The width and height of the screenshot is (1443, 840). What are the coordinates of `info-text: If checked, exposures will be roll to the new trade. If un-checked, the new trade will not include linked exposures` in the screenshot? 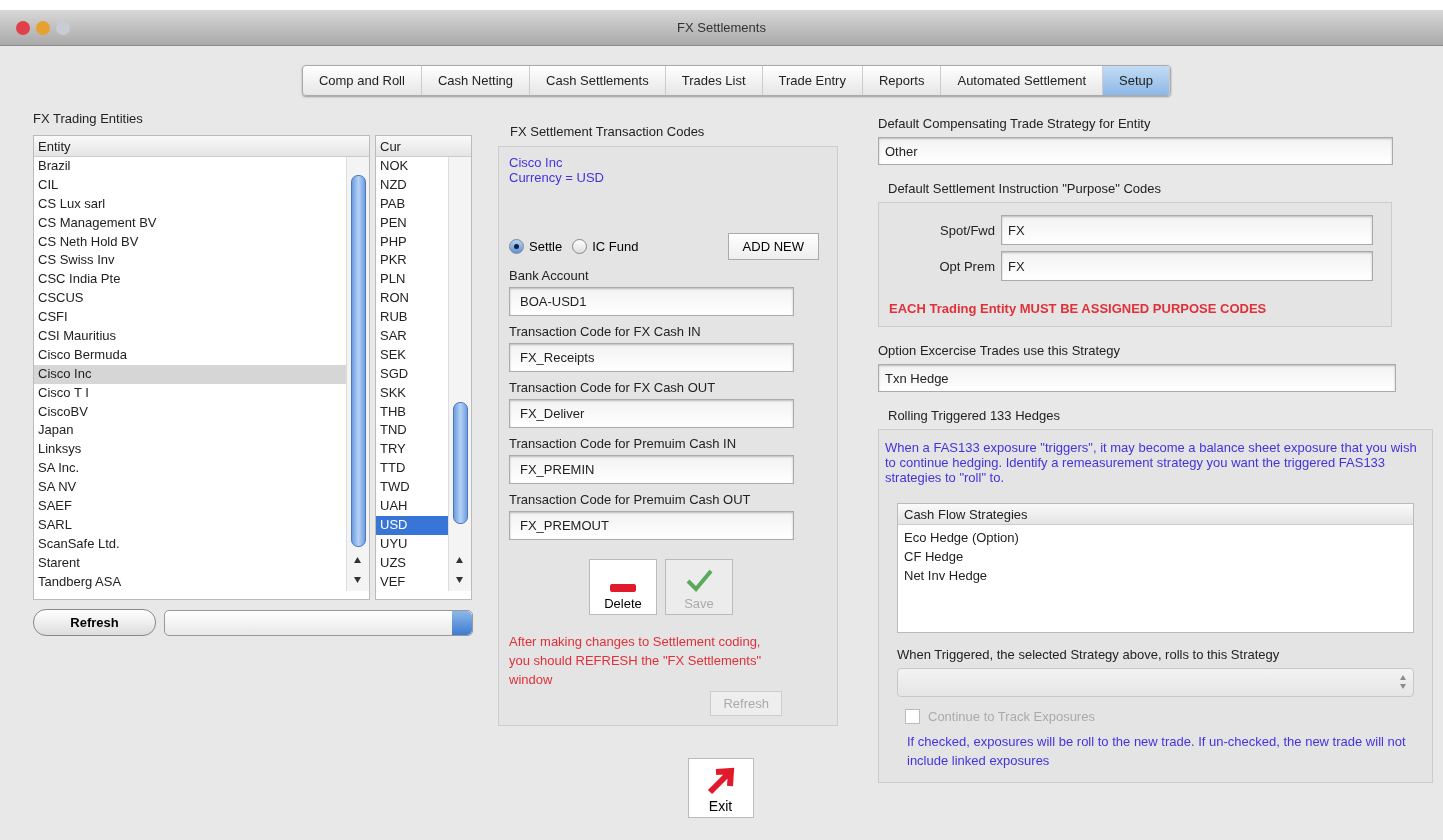 It's located at (1157, 751).